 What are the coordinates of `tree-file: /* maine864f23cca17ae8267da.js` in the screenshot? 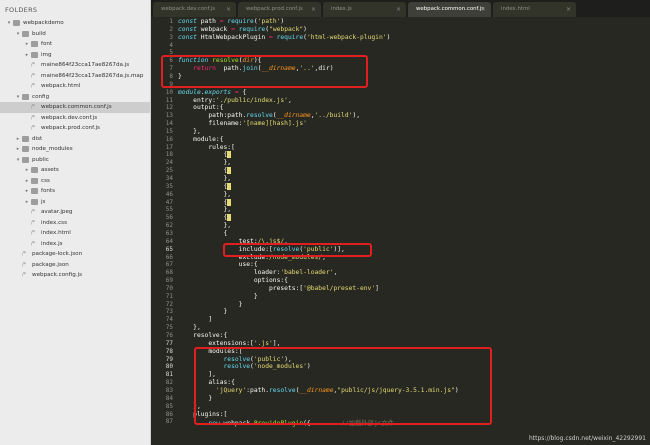 It's located at (75, 65).